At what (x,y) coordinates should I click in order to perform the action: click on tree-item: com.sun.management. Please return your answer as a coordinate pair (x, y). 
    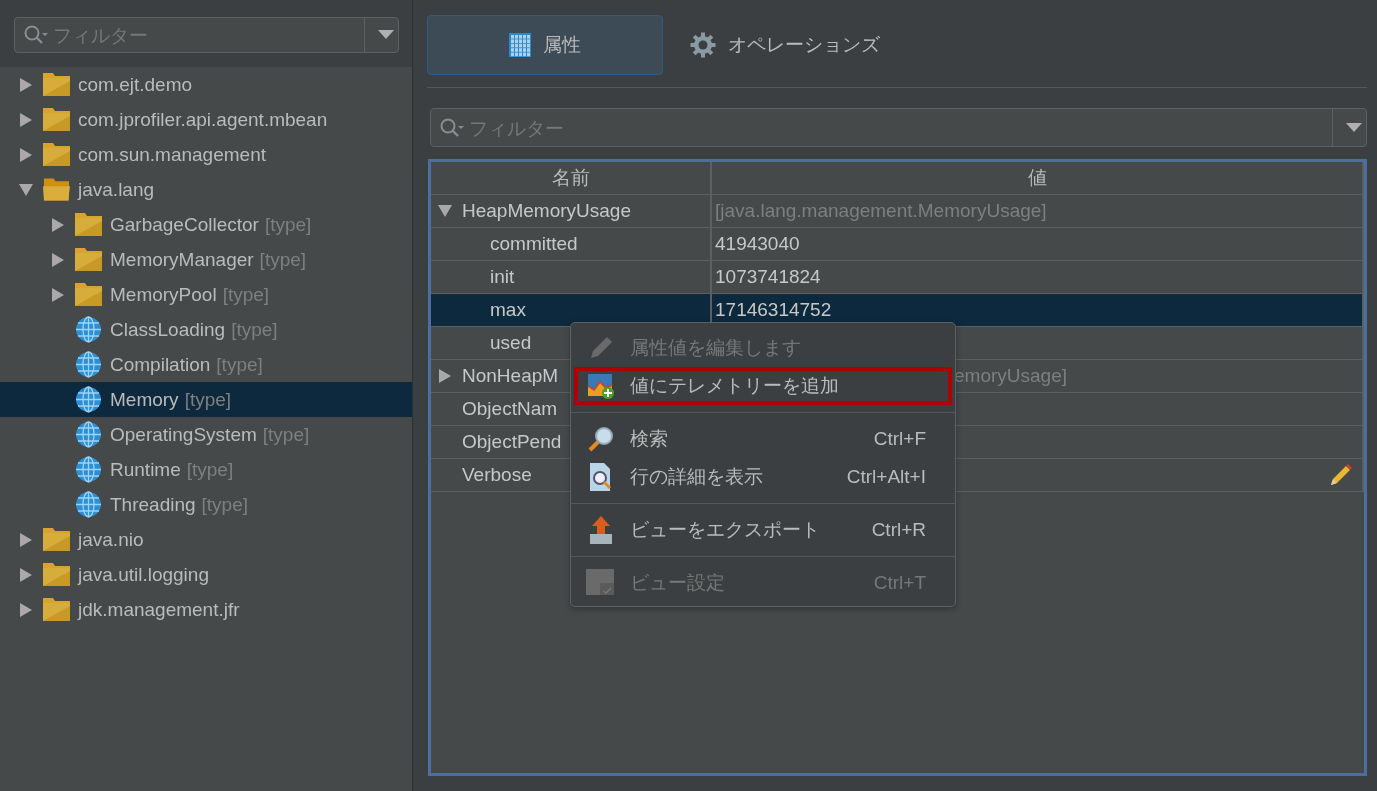
    Looking at the image, I should click on (206, 154).